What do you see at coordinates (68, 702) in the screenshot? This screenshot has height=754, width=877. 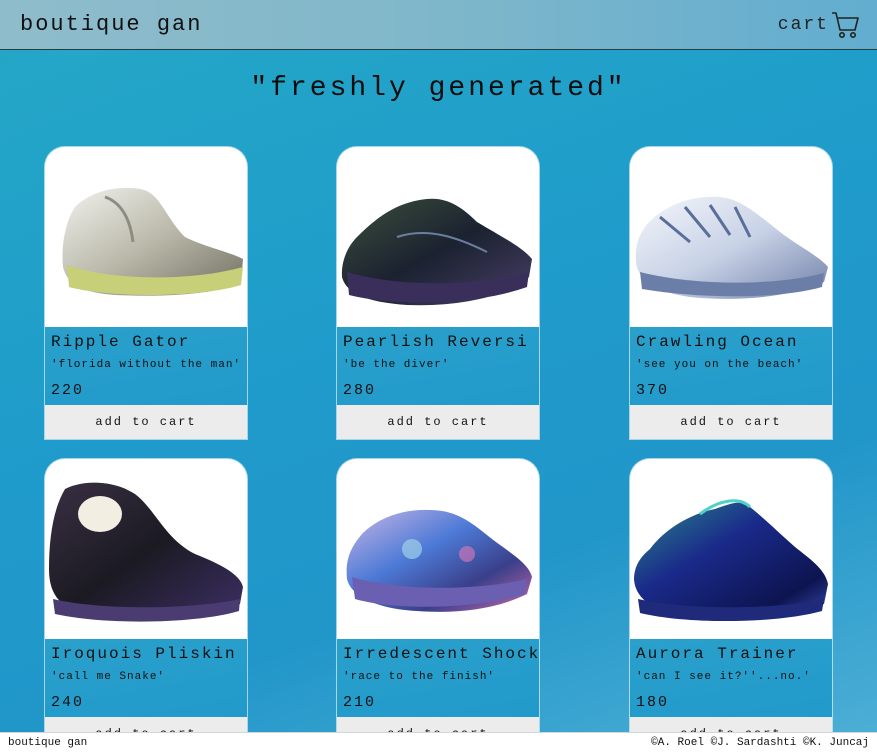 I see `product-price: 240` at bounding box center [68, 702].